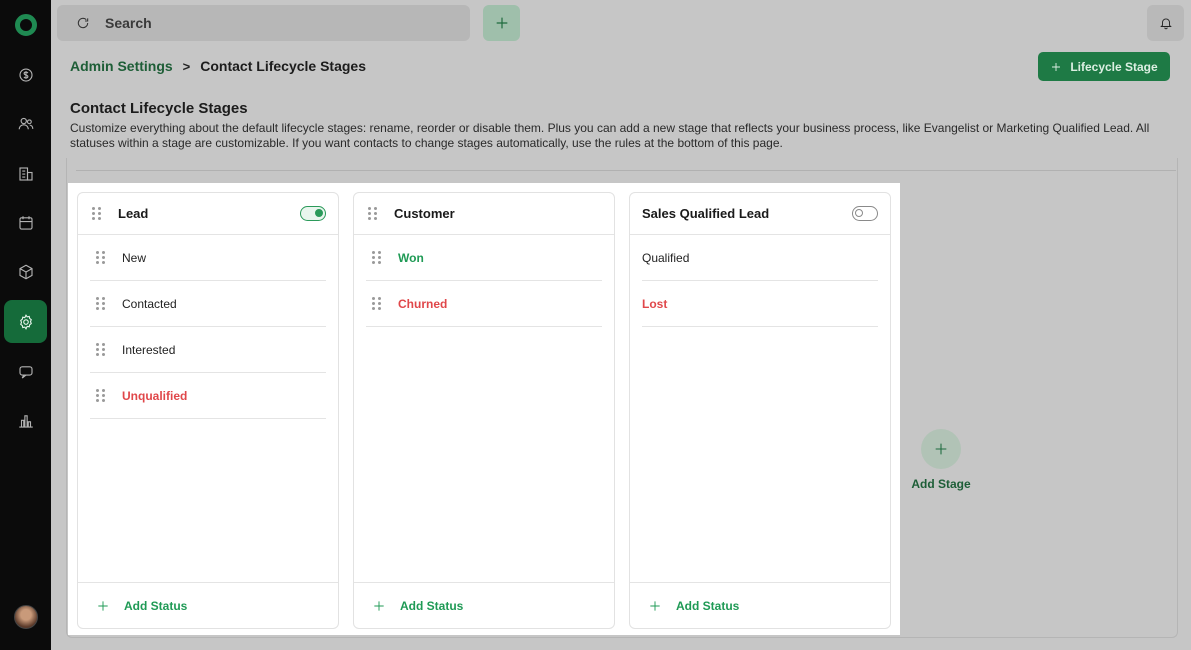 Image resolution: width=1191 pixels, height=650 pixels. What do you see at coordinates (25, 173) in the screenshot?
I see `companies-icon` at bounding box center [25, 173].